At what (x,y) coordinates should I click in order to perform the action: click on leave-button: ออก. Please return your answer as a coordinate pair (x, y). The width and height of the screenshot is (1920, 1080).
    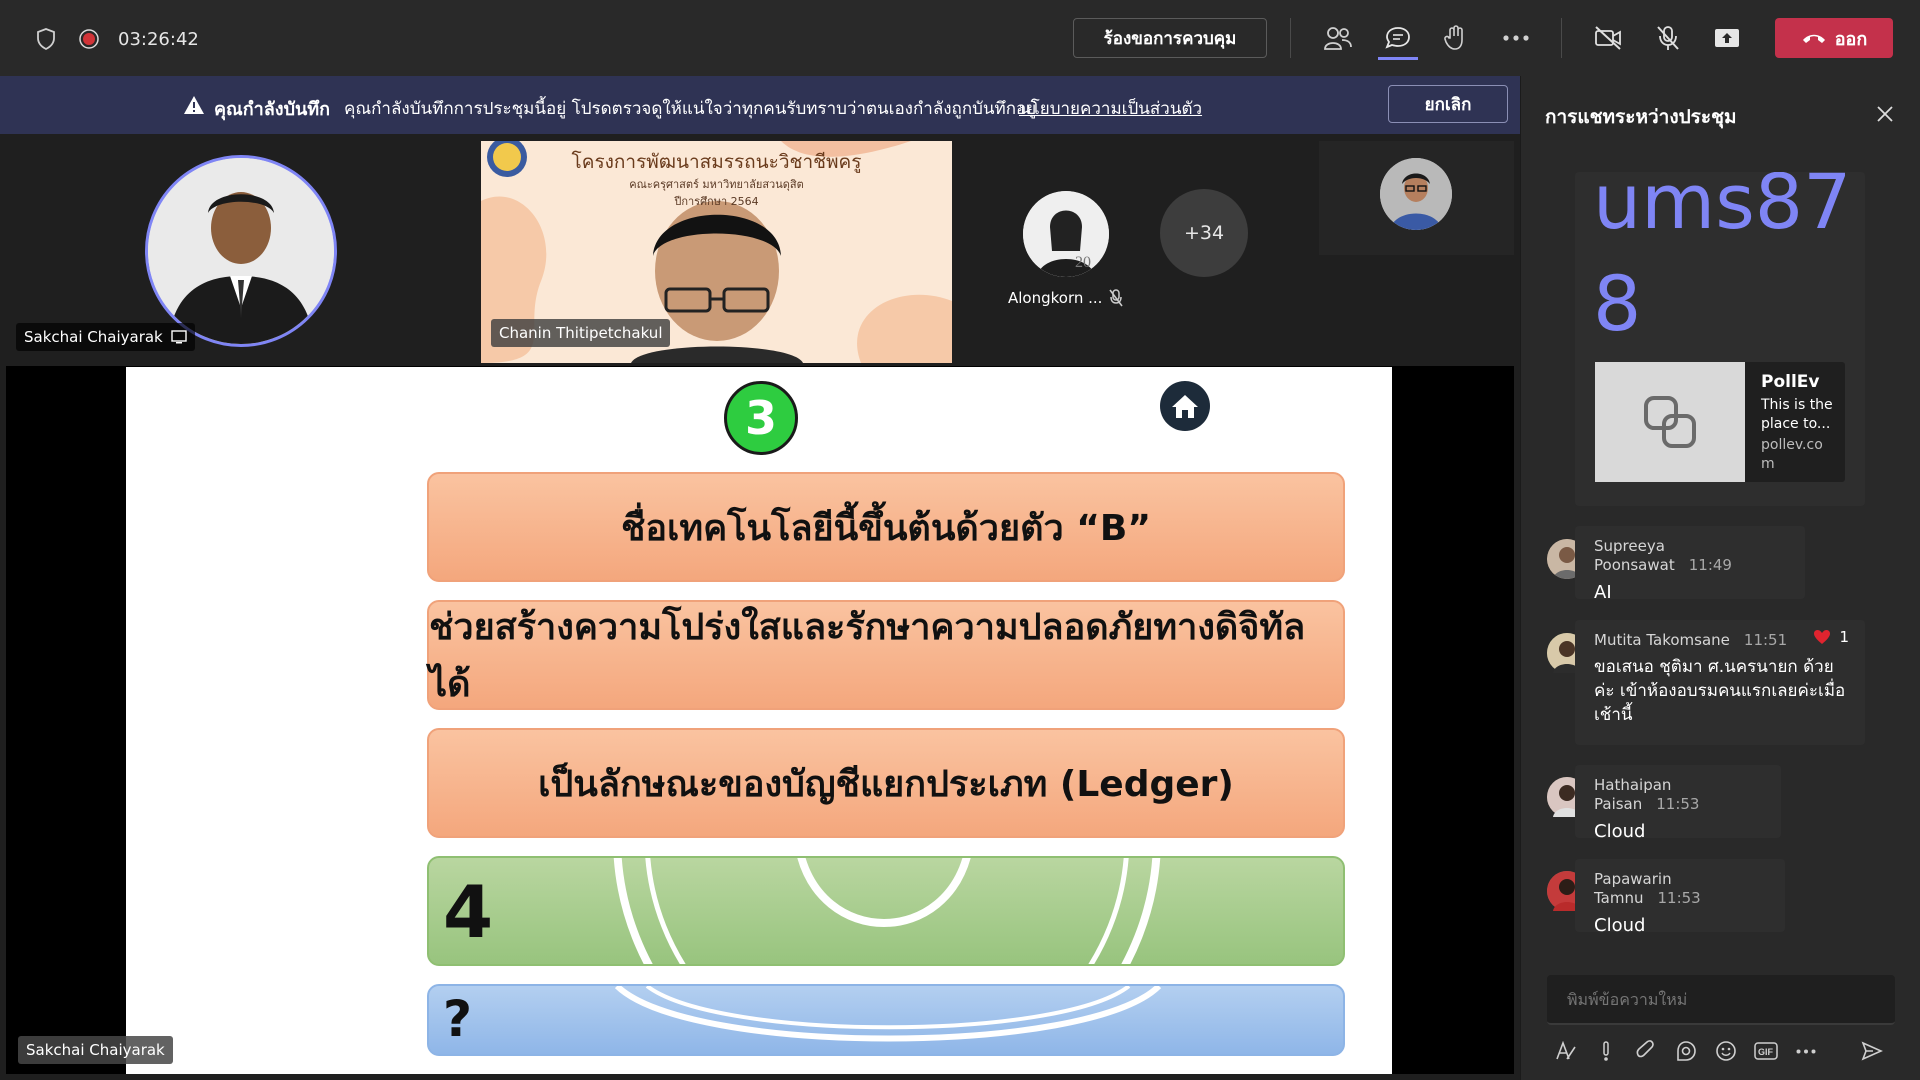
    Looking at the image, I should click on (1834, 38).